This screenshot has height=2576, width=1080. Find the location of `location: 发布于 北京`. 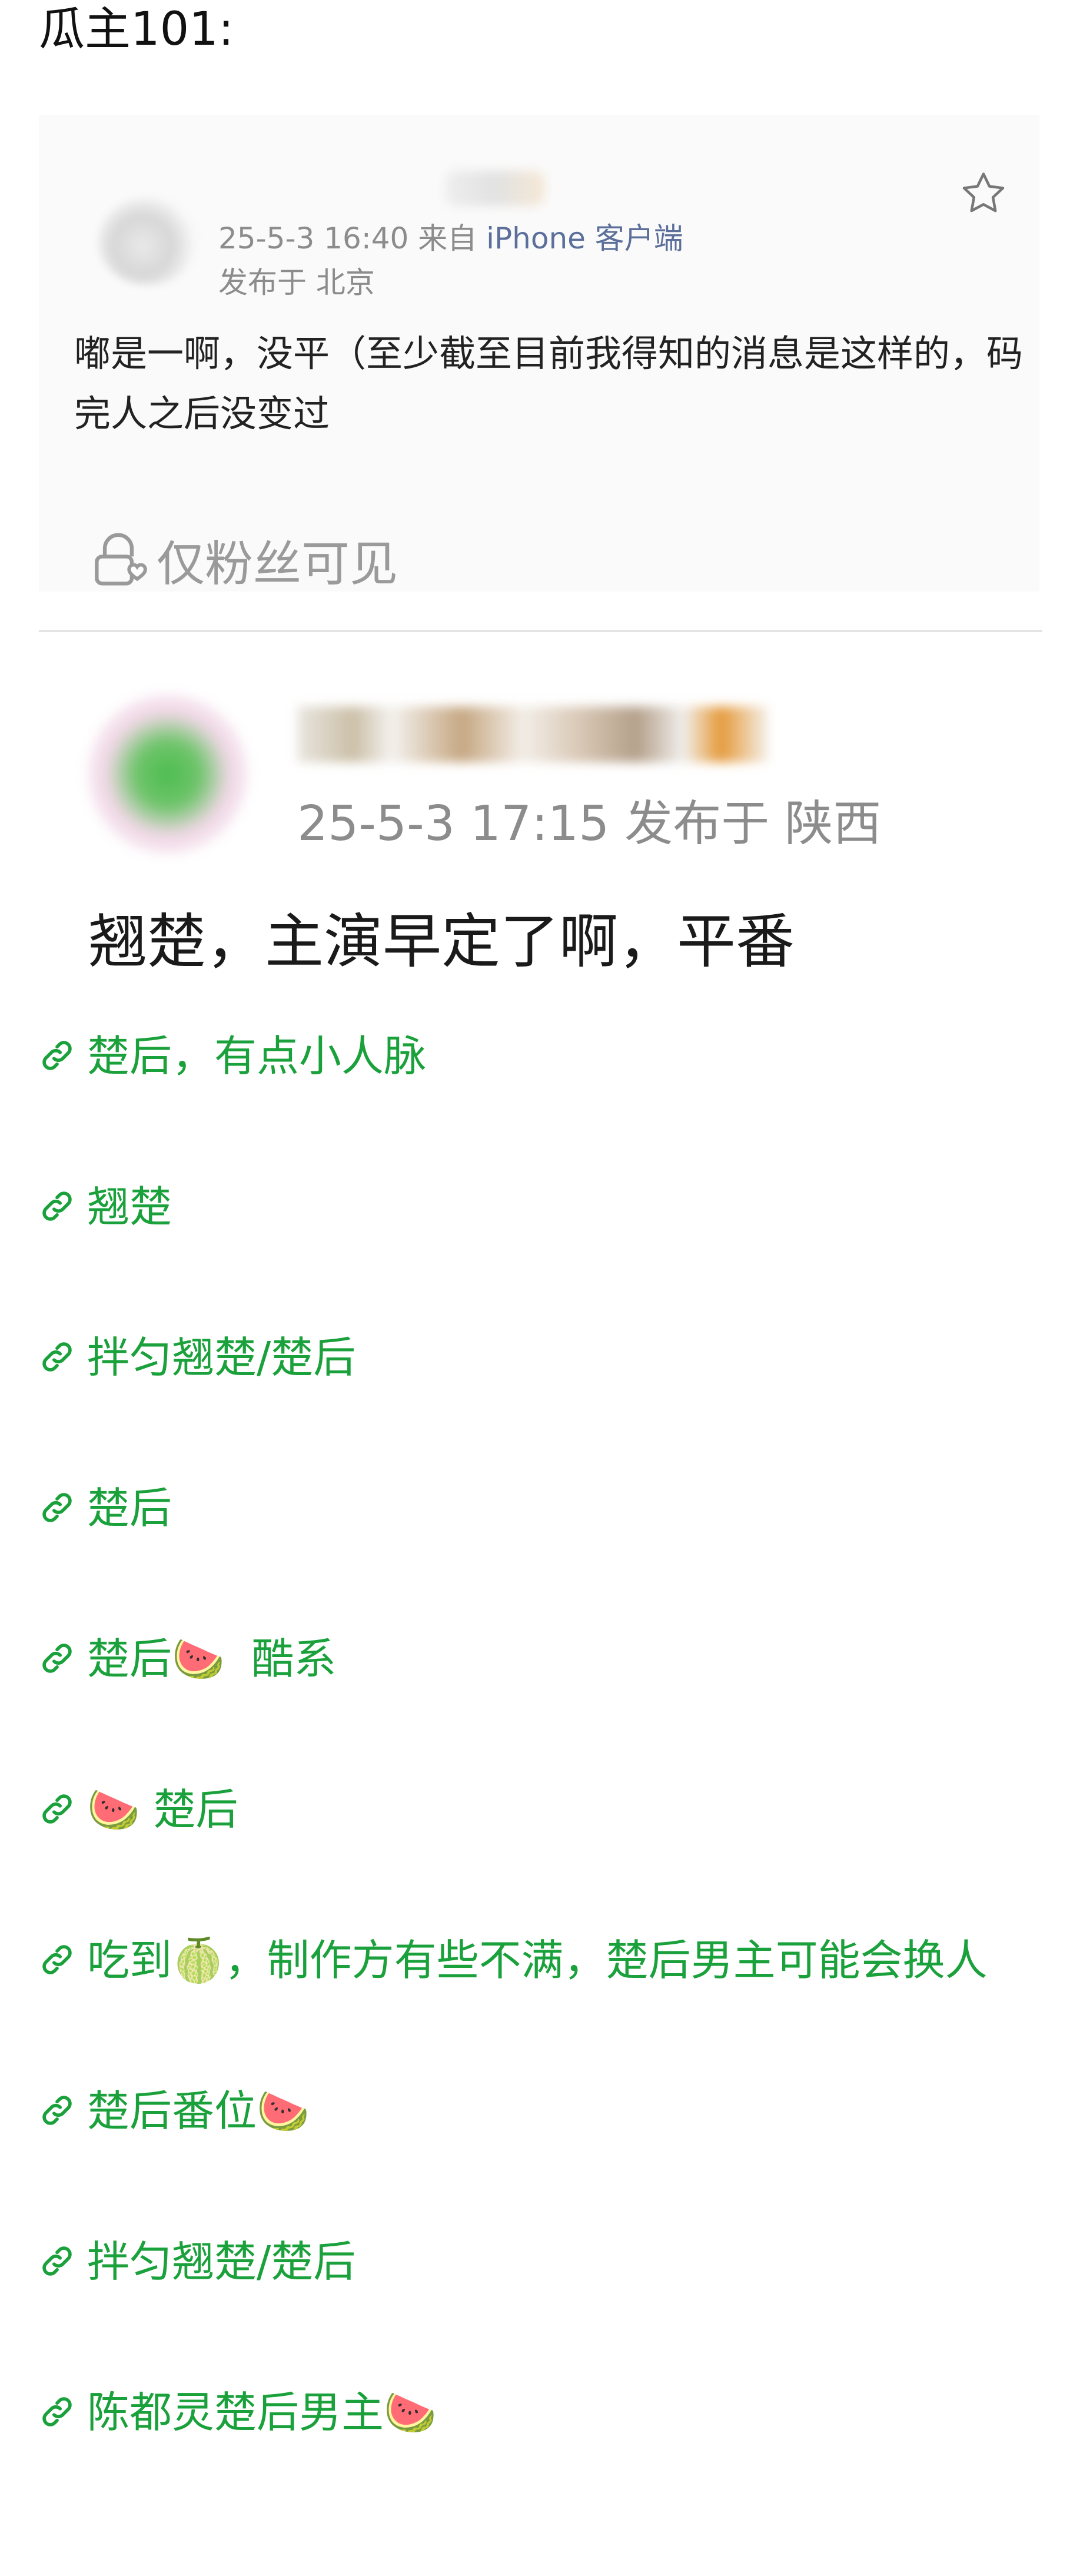

location: 发布于 北京 is located at coordinates (297, 282).